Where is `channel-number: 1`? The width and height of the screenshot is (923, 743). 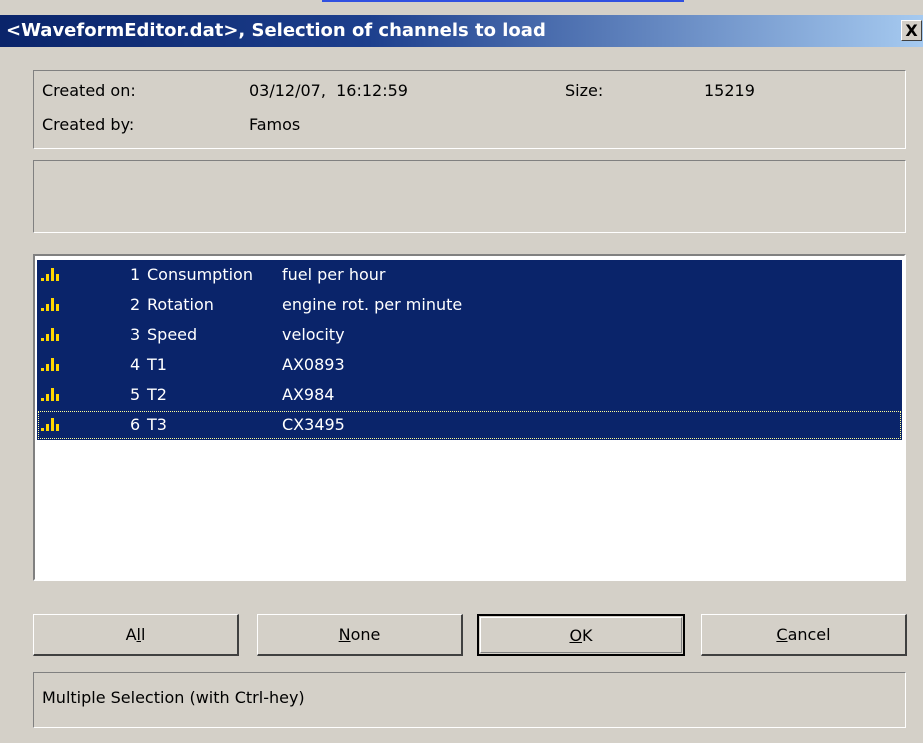 channel-number: 1 is located at coordinates (135, 274).